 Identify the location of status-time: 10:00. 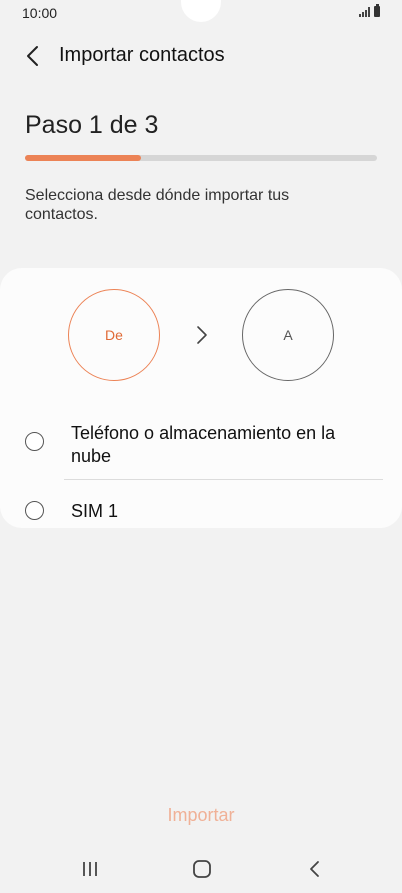
(40, 13).